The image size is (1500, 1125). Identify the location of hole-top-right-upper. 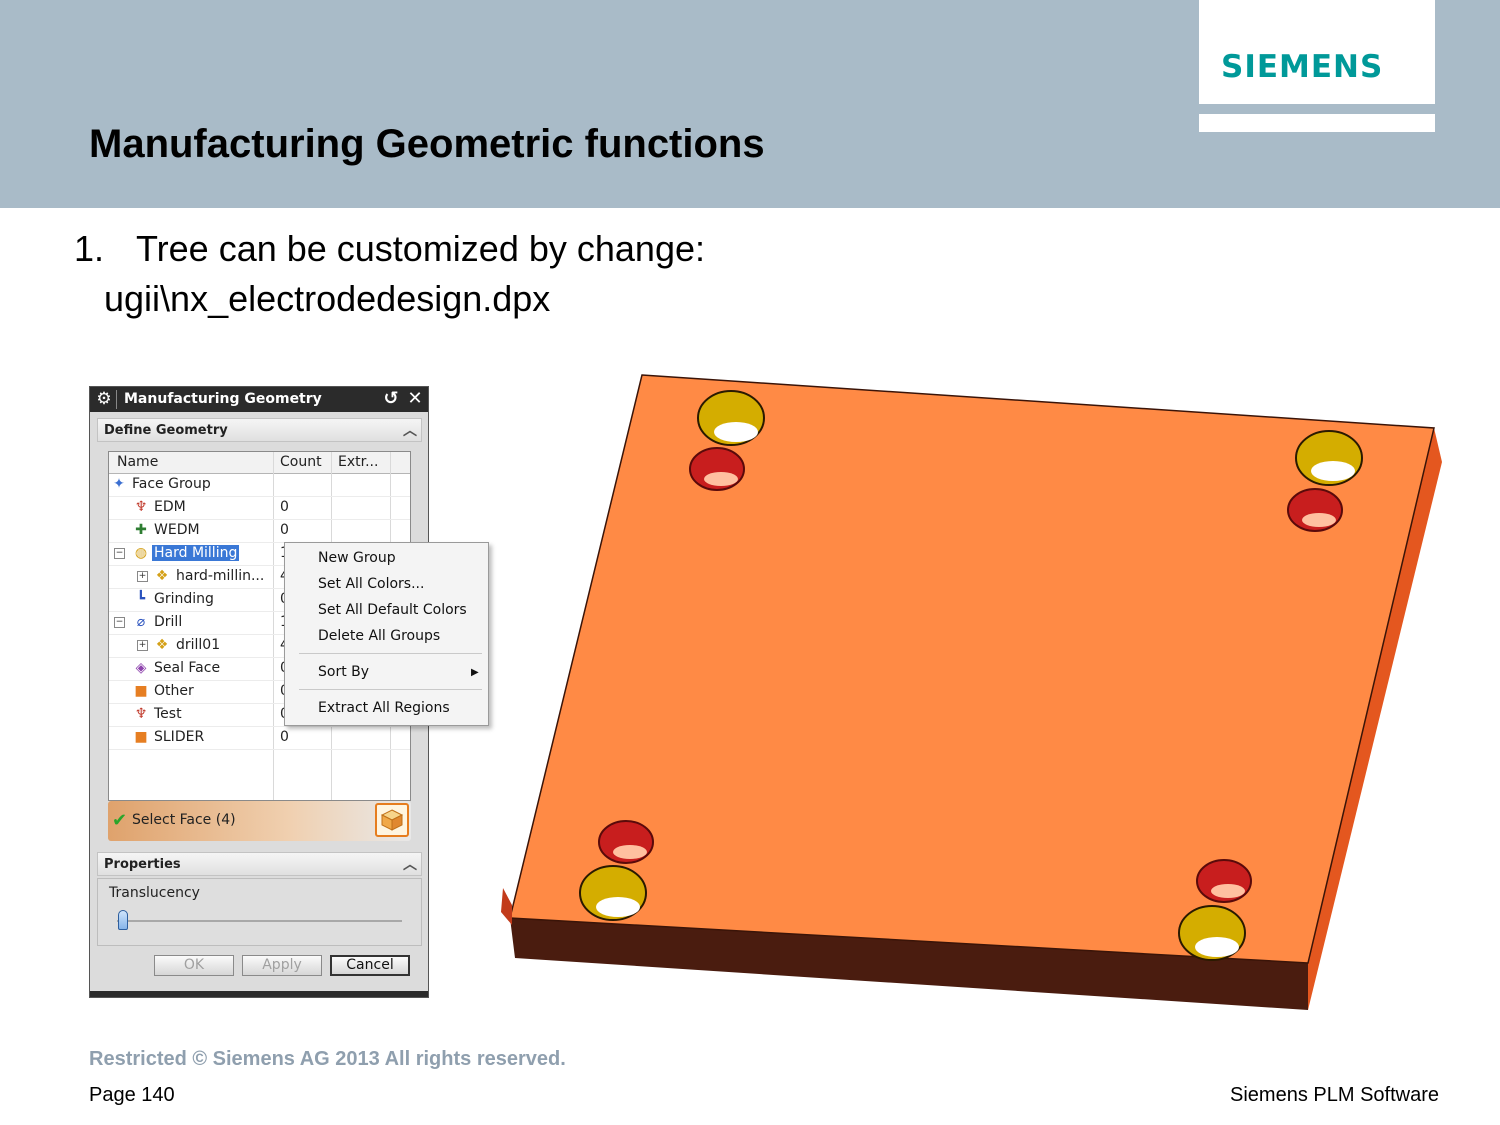
(1329, 458).